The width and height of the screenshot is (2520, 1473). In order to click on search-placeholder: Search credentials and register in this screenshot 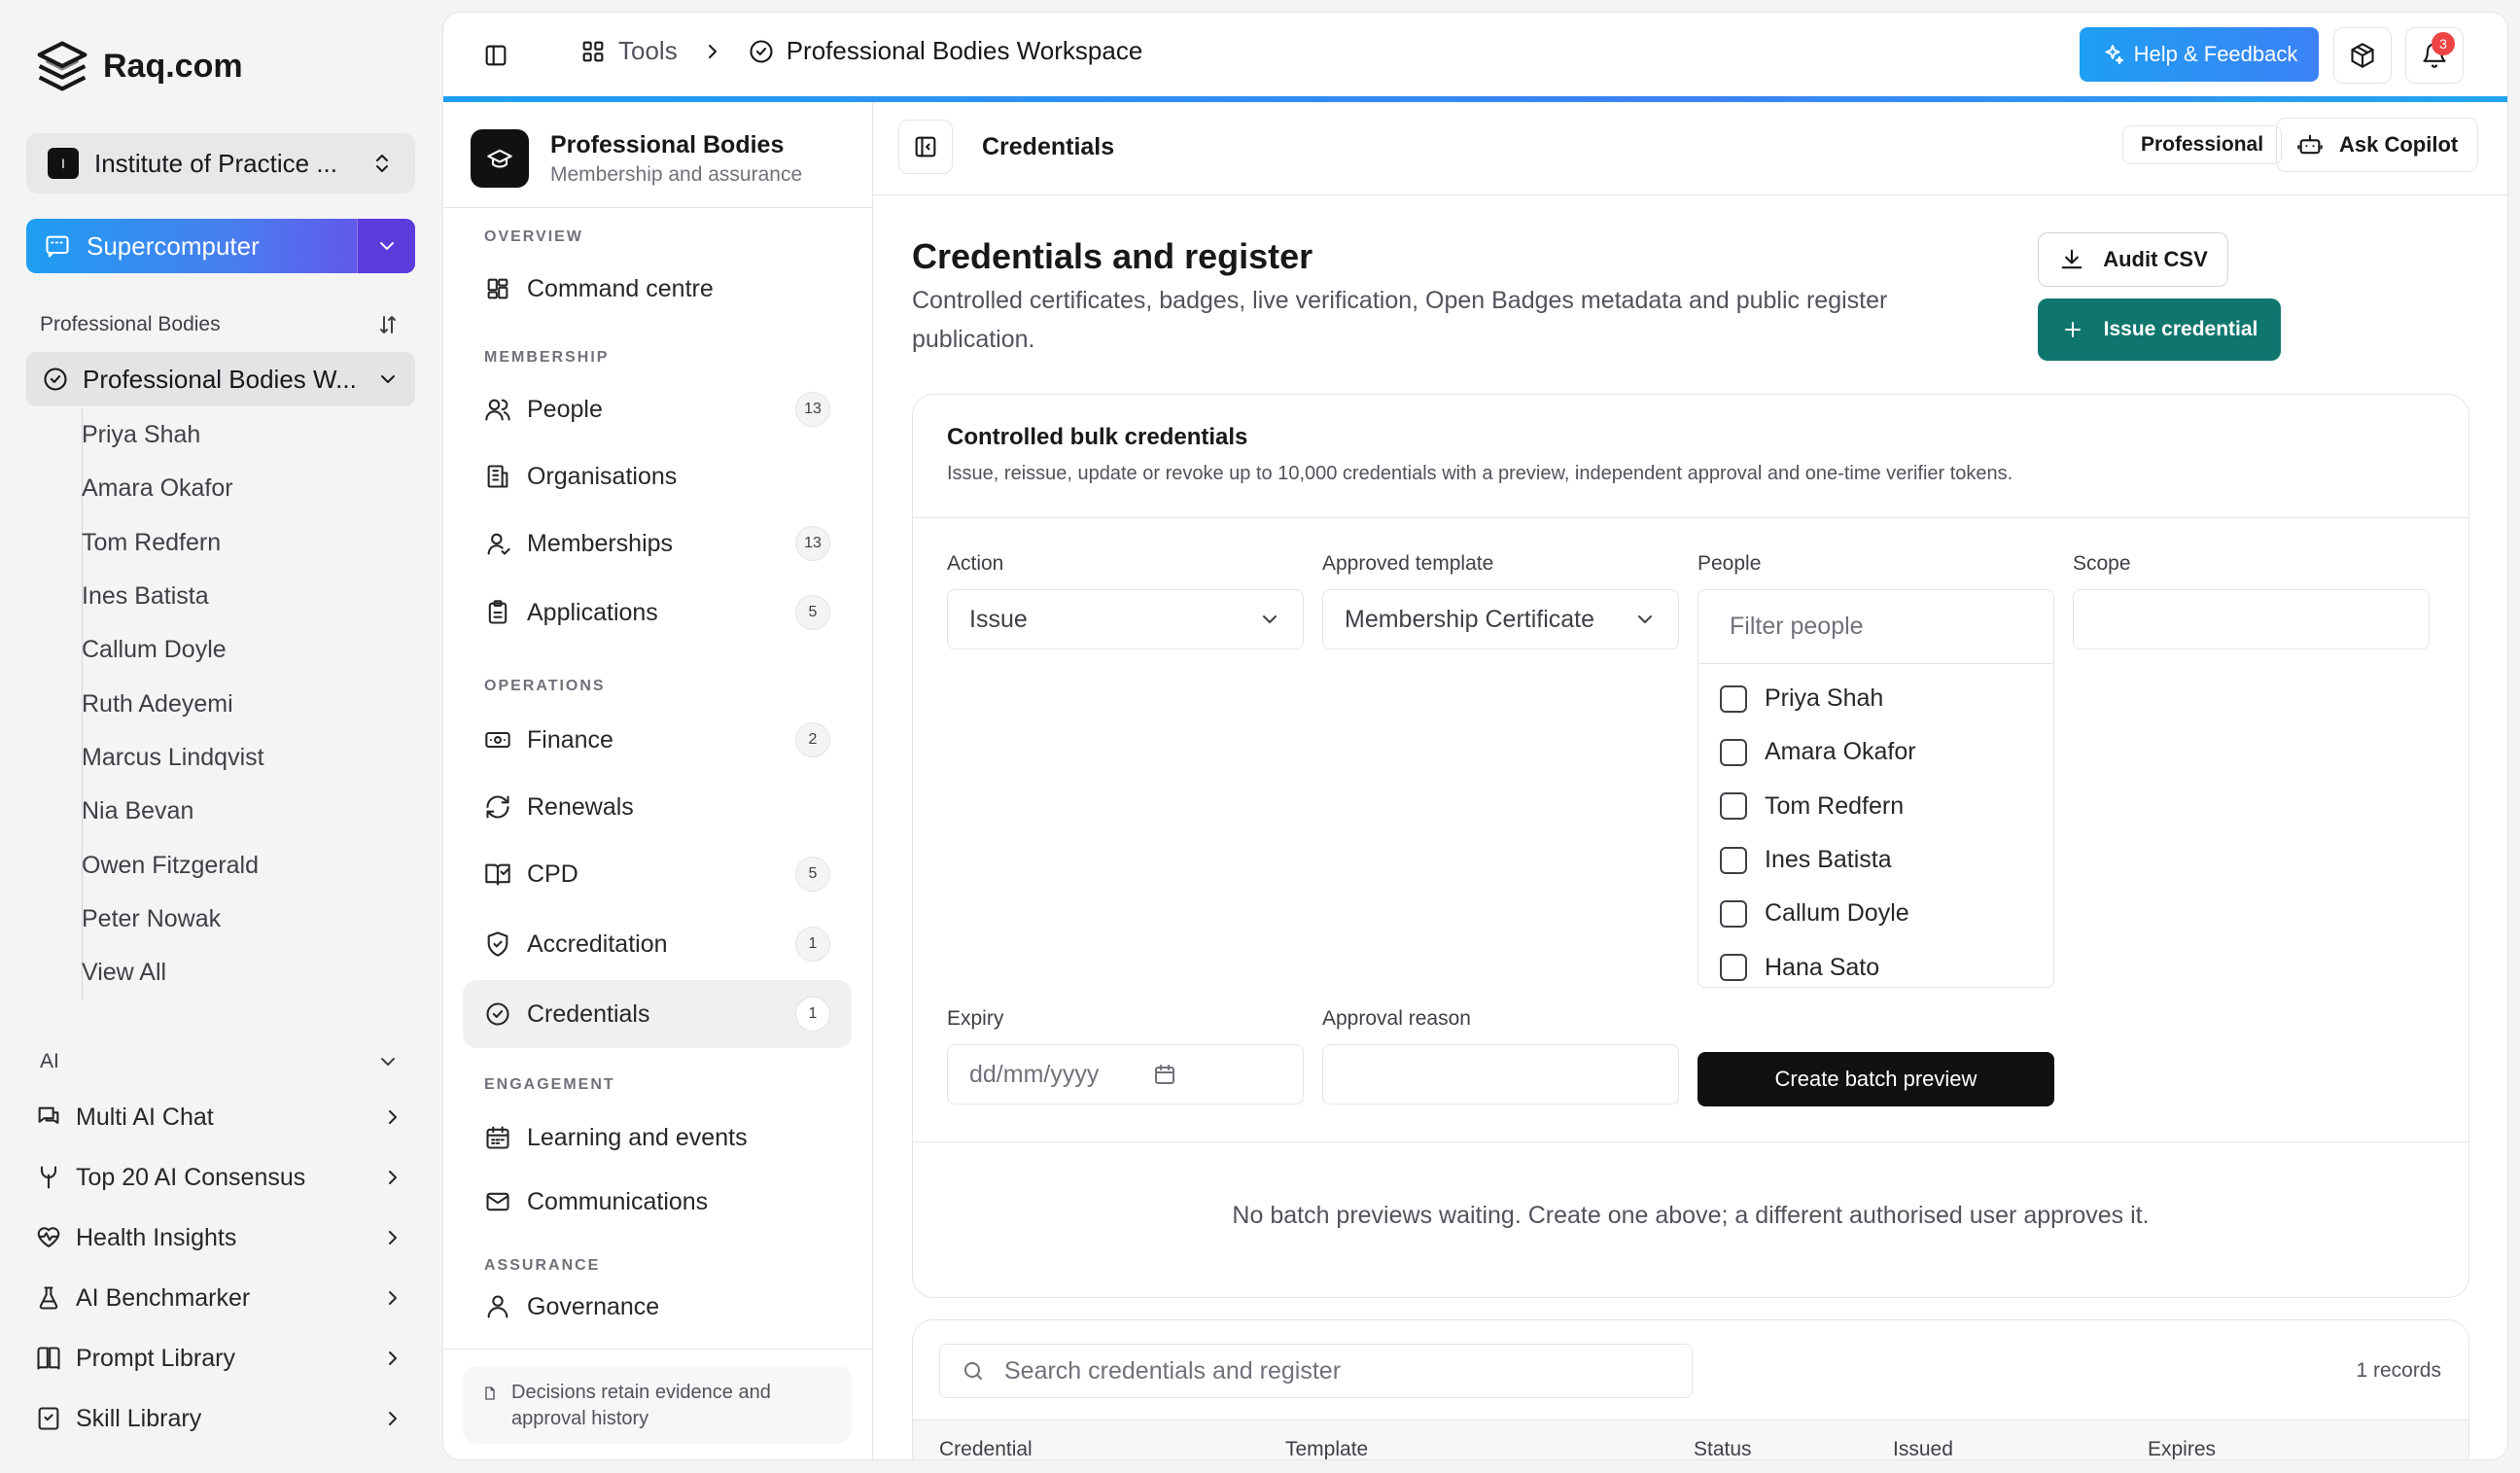, I will do `click(1173, 1370)`.